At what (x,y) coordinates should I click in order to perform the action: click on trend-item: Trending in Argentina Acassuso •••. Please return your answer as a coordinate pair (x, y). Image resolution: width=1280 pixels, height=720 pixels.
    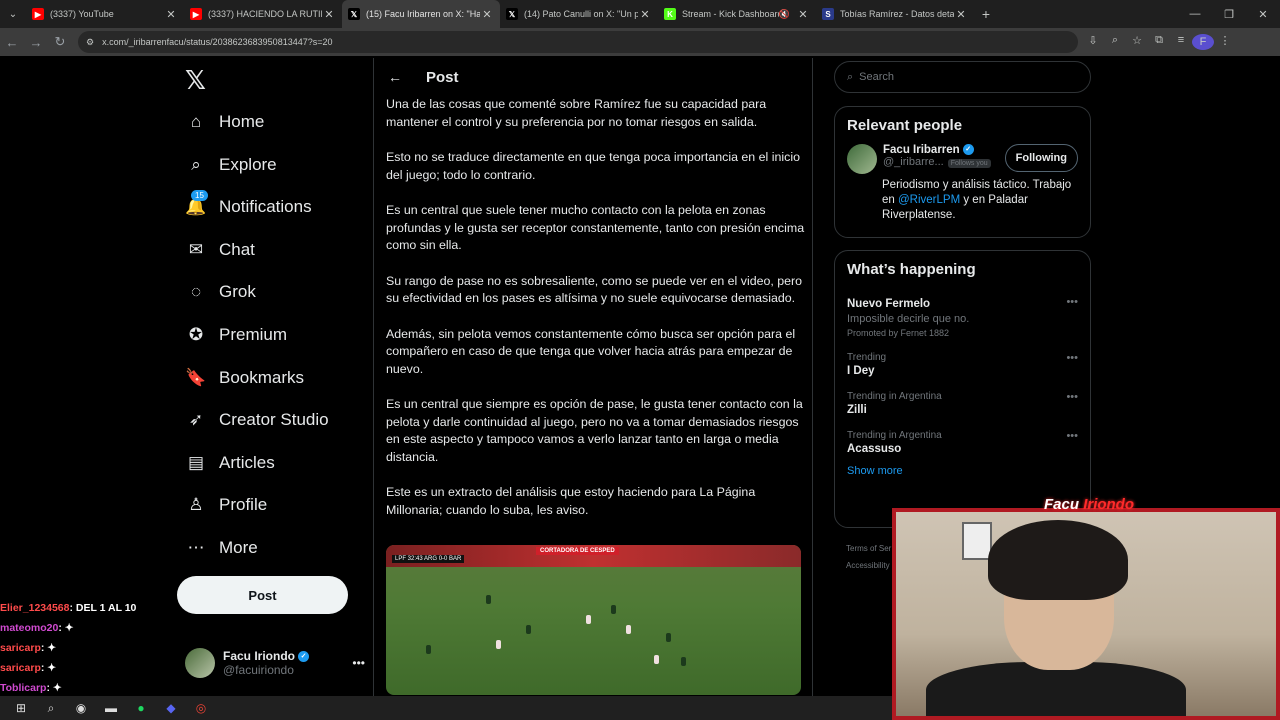
    Looking at the image, I should click on (962, 441).